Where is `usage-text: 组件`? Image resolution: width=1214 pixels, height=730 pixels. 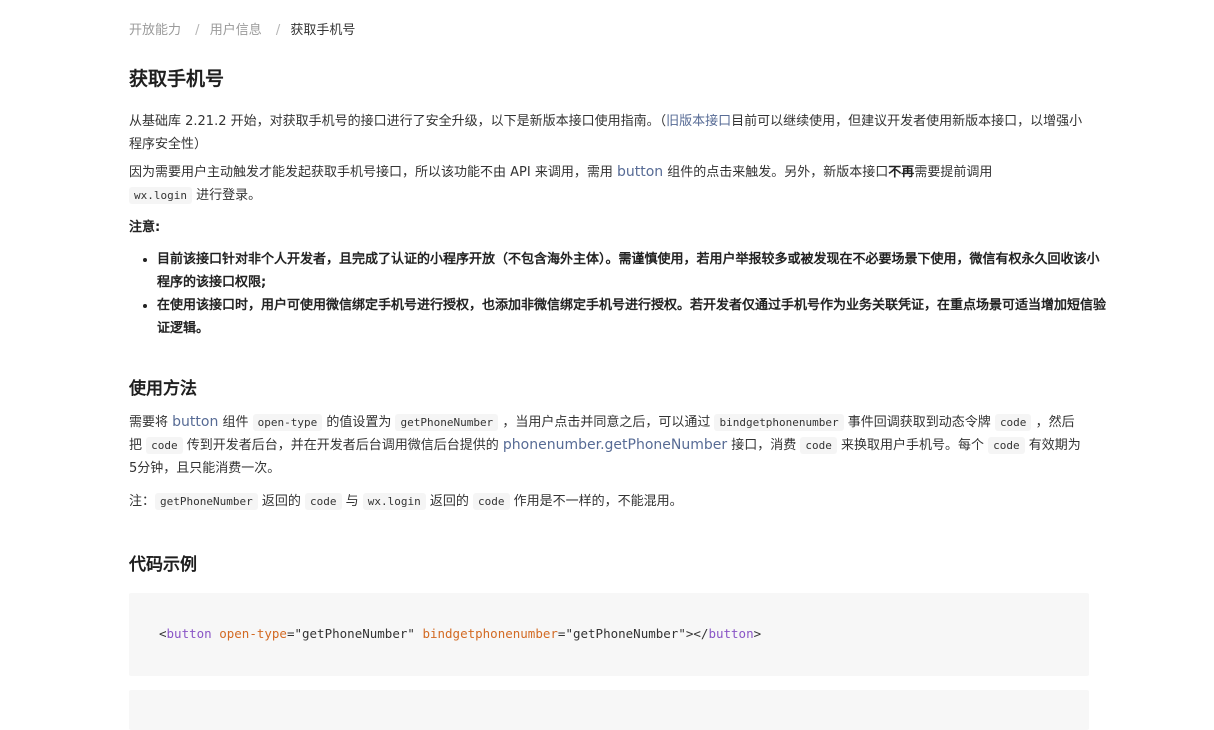
usage-text: 组件 is located at coordinates (235, 422).